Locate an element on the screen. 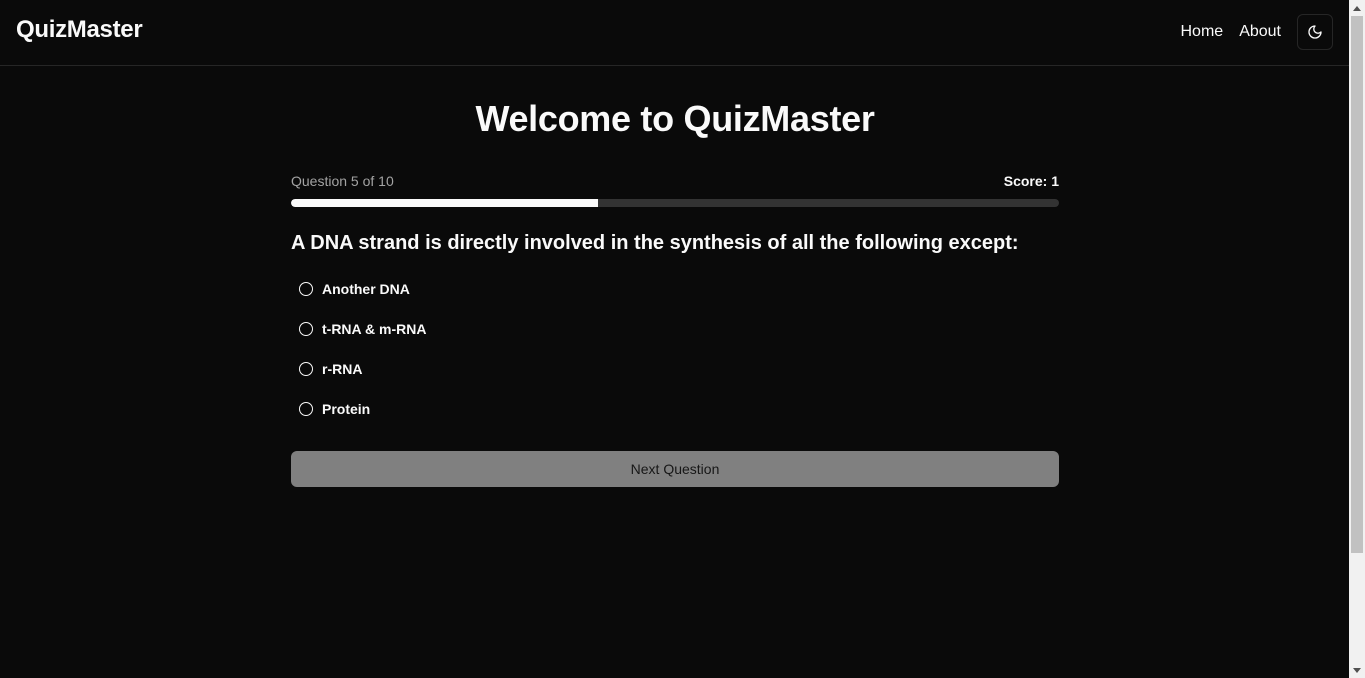  progress-bar is located at coordinates (675, 203).